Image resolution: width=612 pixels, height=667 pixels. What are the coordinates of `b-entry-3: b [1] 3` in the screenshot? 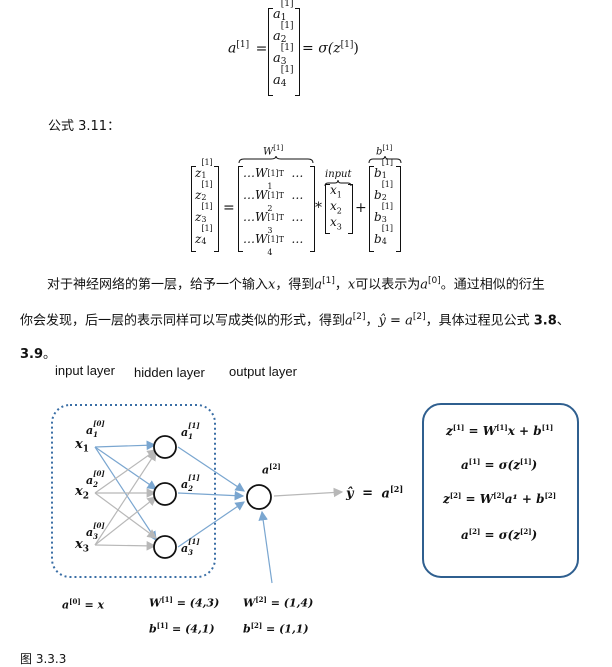 It's located at (384, 213).